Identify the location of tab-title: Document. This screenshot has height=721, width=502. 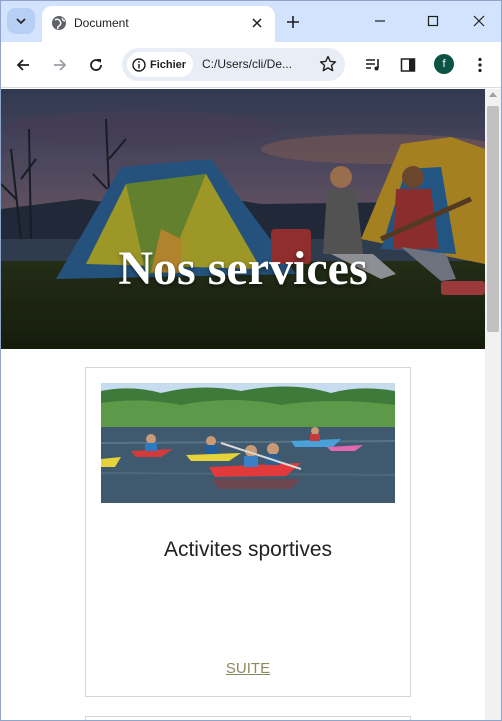
(101, 23).